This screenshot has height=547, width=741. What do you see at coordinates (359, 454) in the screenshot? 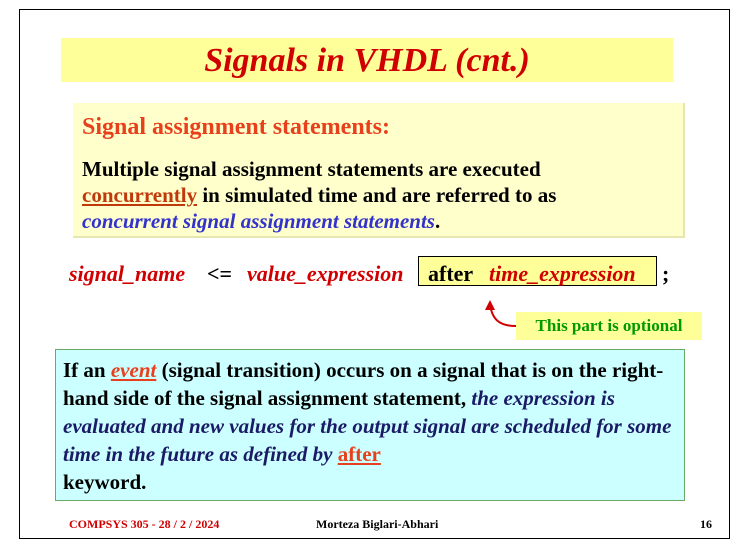
I see `after-term: after` at bounding box center [359, 454].